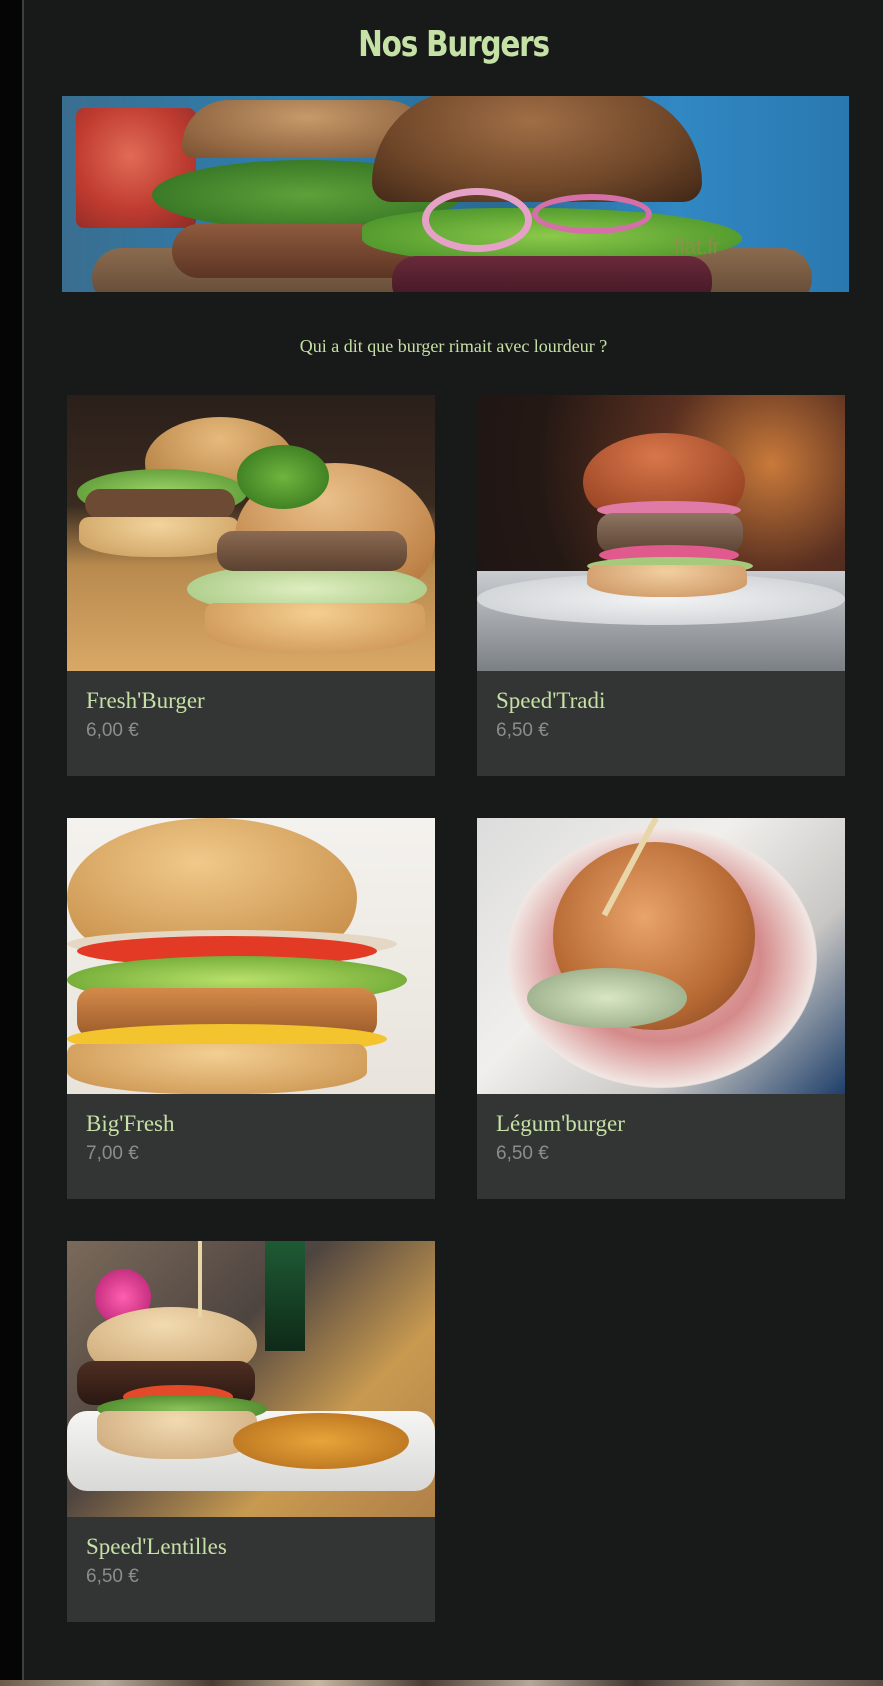 The height and width of the screenshot is (1686, 883). I want to click on burger-card: Speed'Lentilles 6,50 €, so click(251, 1431).